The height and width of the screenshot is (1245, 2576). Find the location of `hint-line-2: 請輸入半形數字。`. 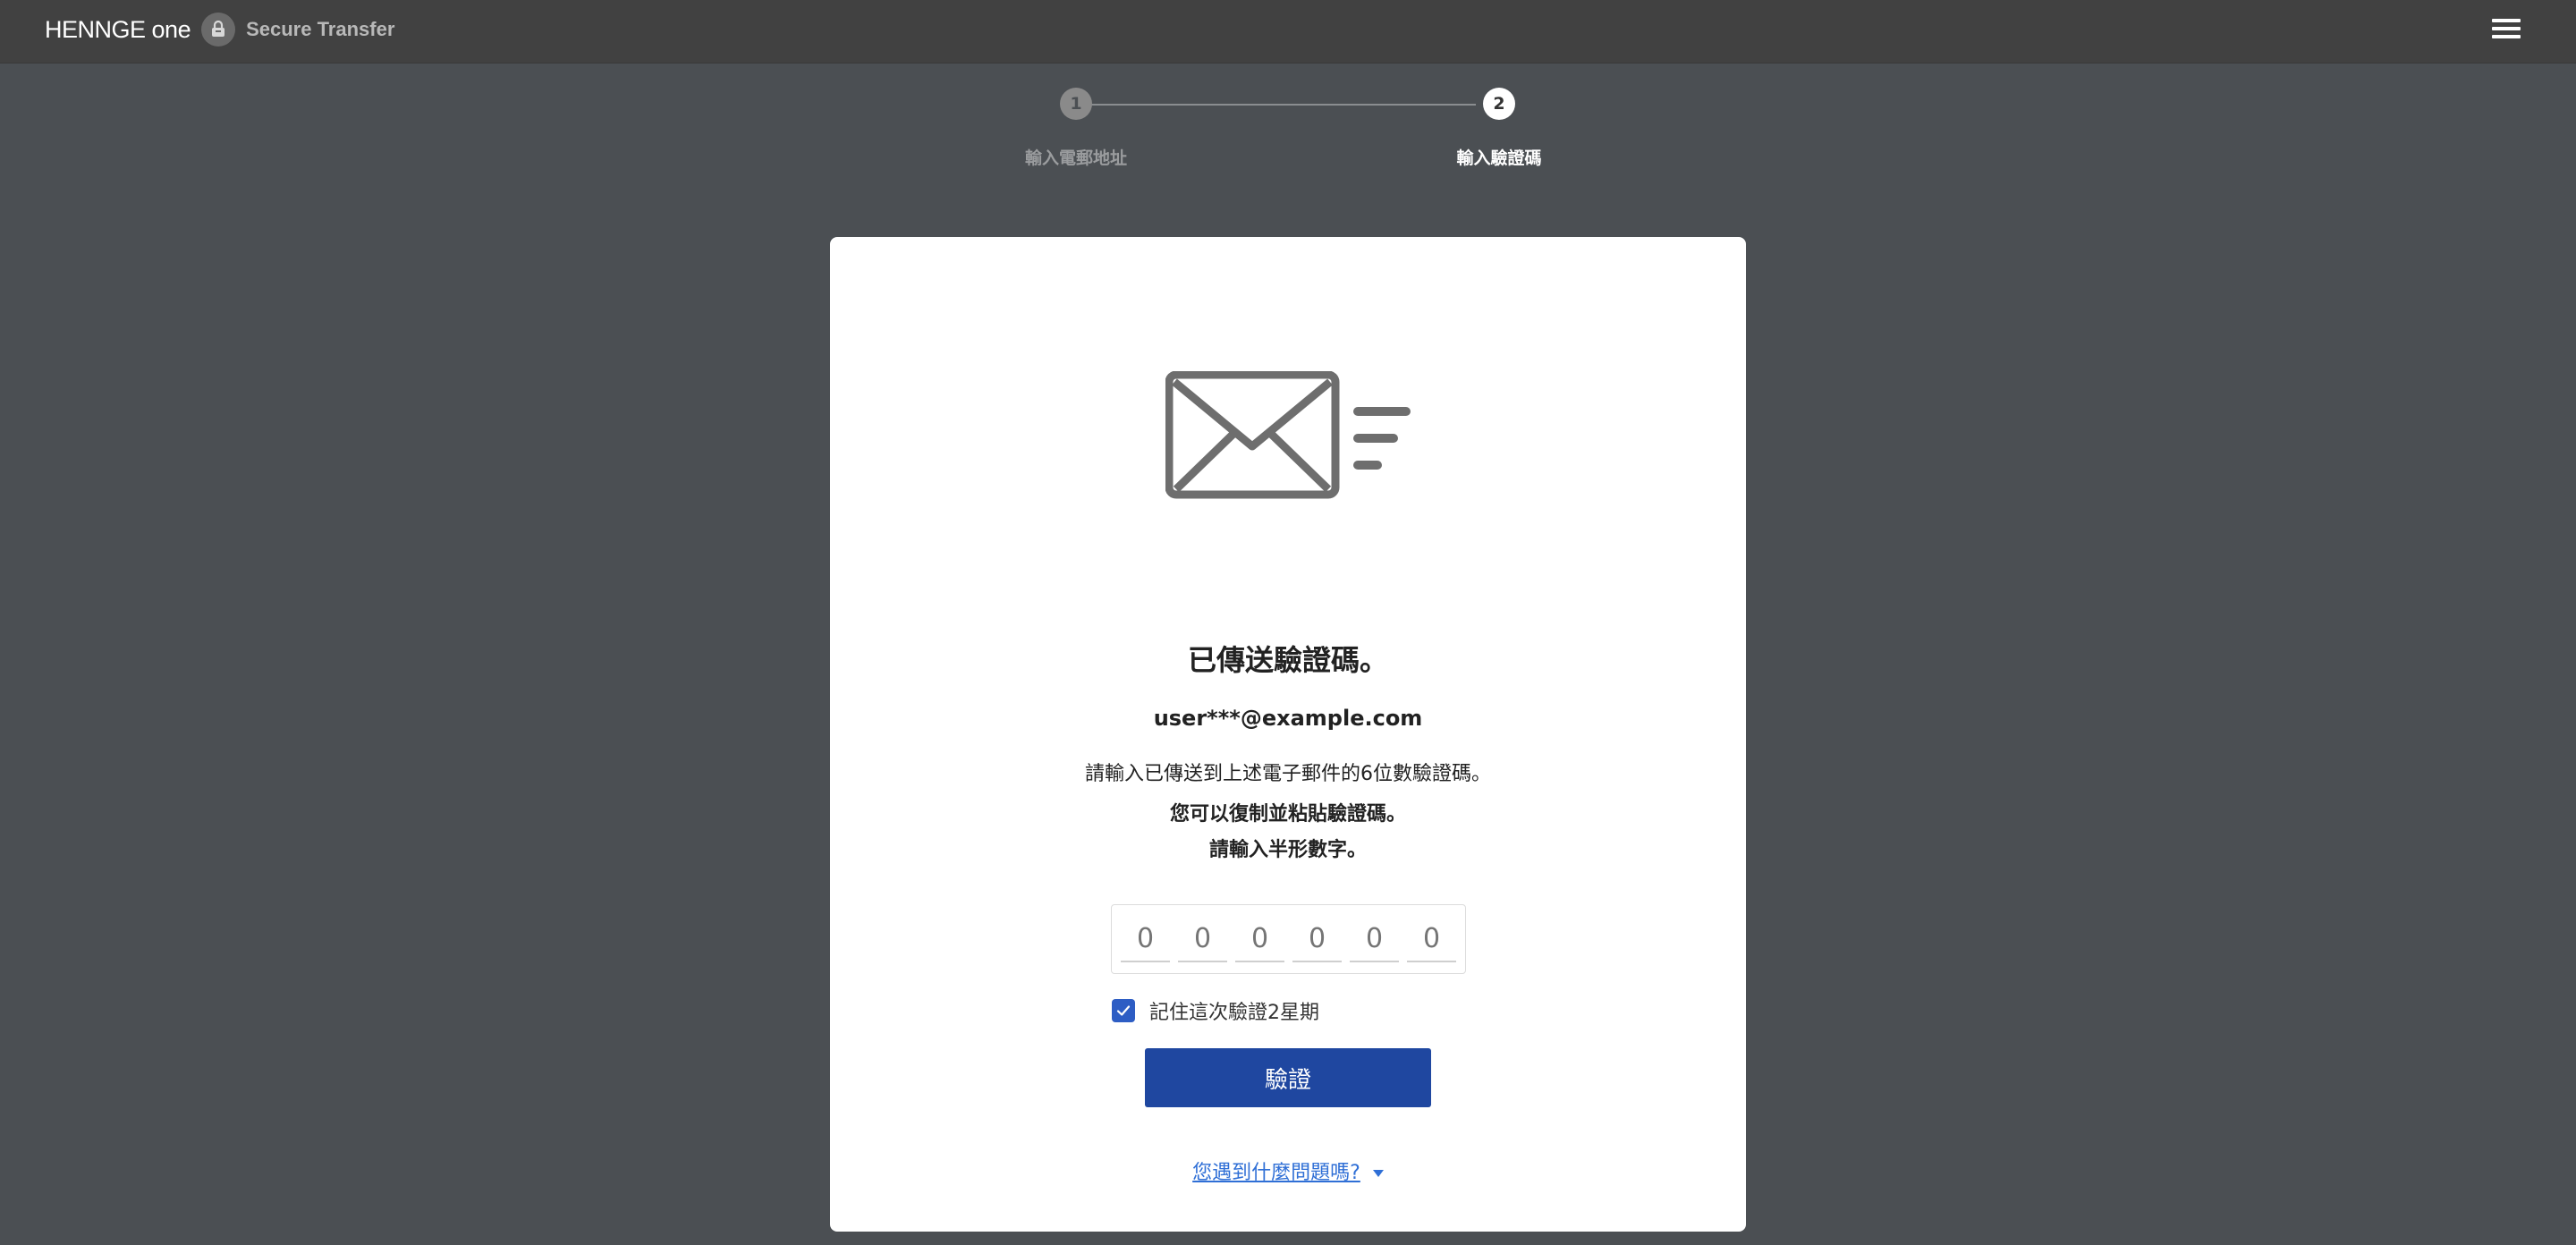

hint-line-2: 請輸入半形數字。 is located at coordinates (1287, 850).